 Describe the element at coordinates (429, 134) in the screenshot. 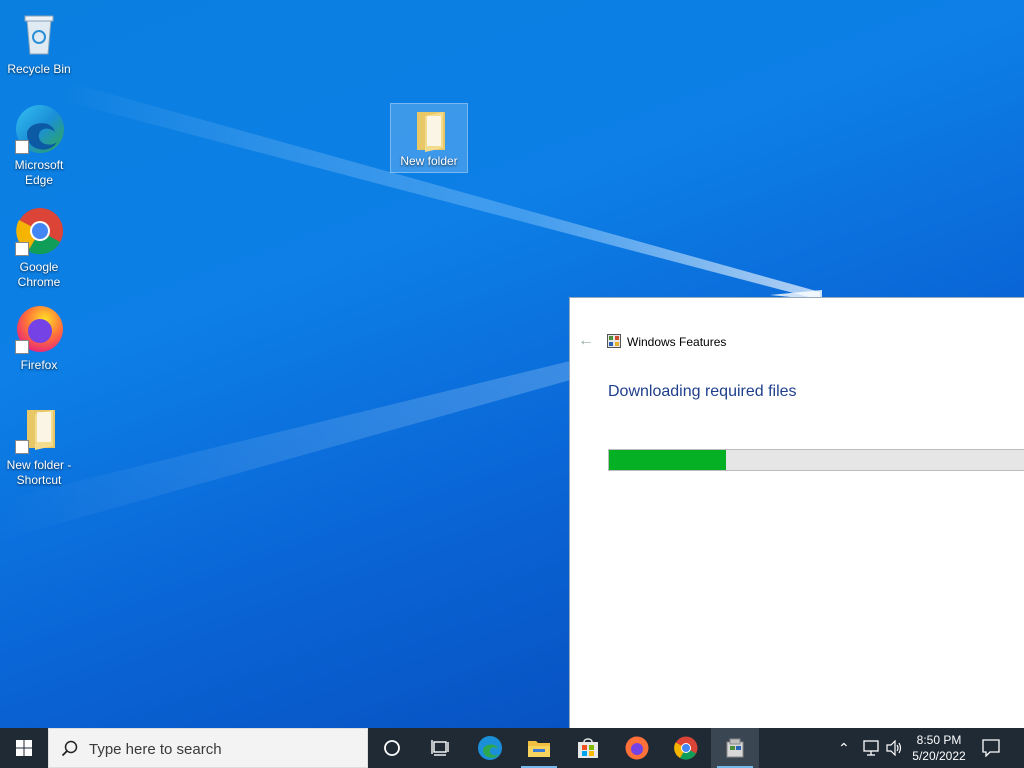

I see `folder-icon` at that location.